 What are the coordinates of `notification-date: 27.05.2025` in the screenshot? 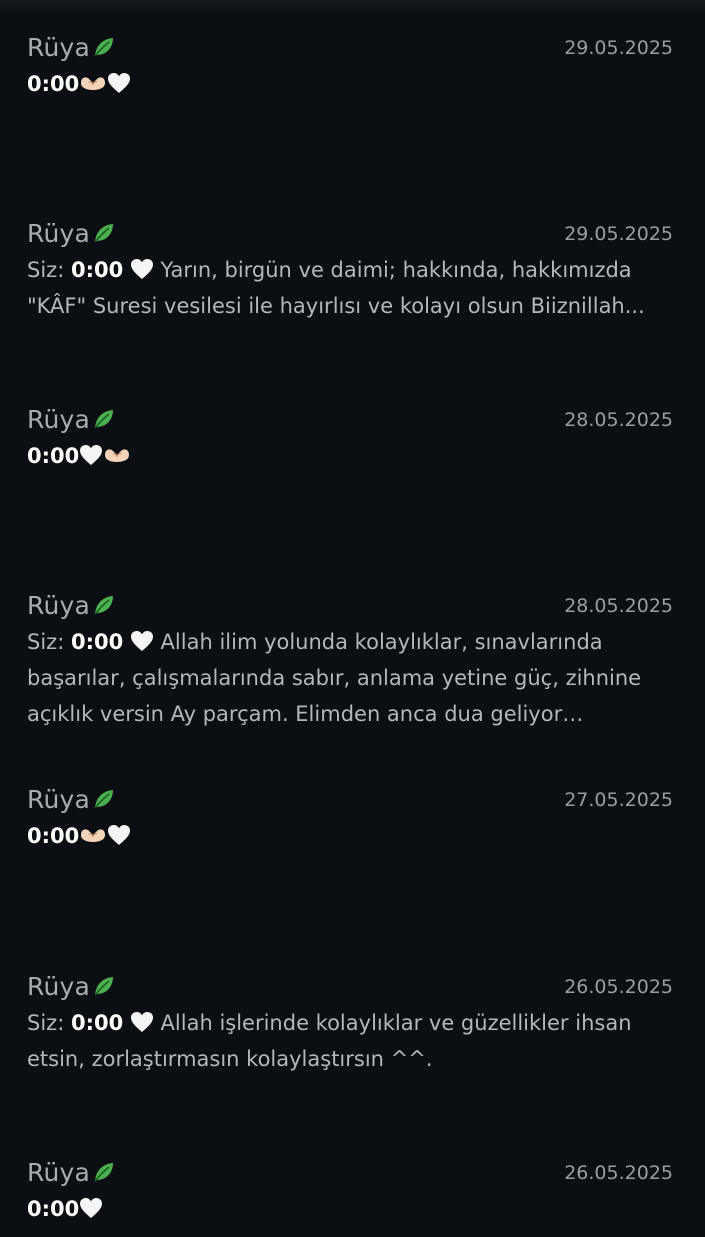 It's located at (618, 800).